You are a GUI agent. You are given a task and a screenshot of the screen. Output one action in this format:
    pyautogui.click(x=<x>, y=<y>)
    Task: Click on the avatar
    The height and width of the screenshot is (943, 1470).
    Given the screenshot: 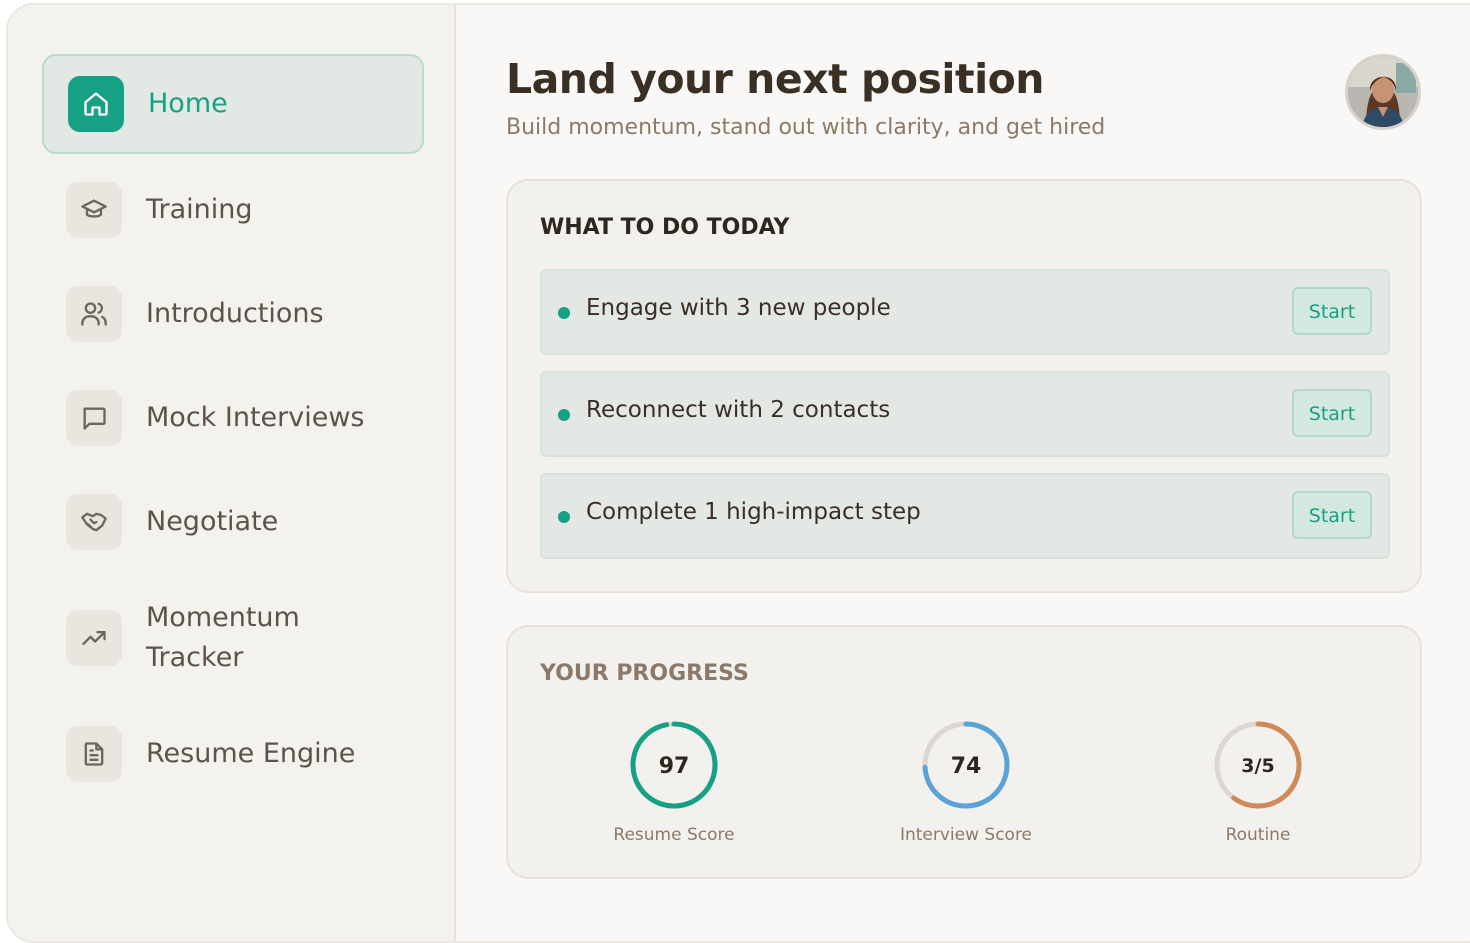 What is the action you would take?
    pyautogui.click(x=1383, y=92)
    